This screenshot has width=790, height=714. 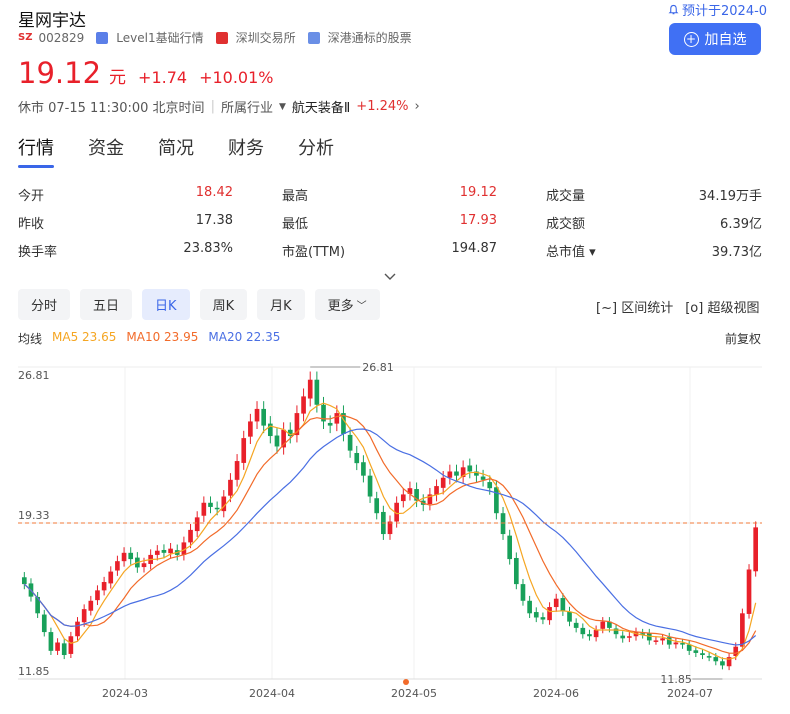 What do you see at coordinates (125, 250) in the screenshot?
I see `stat-item: 换手率 23.83%` at bounding box center [125, 250].